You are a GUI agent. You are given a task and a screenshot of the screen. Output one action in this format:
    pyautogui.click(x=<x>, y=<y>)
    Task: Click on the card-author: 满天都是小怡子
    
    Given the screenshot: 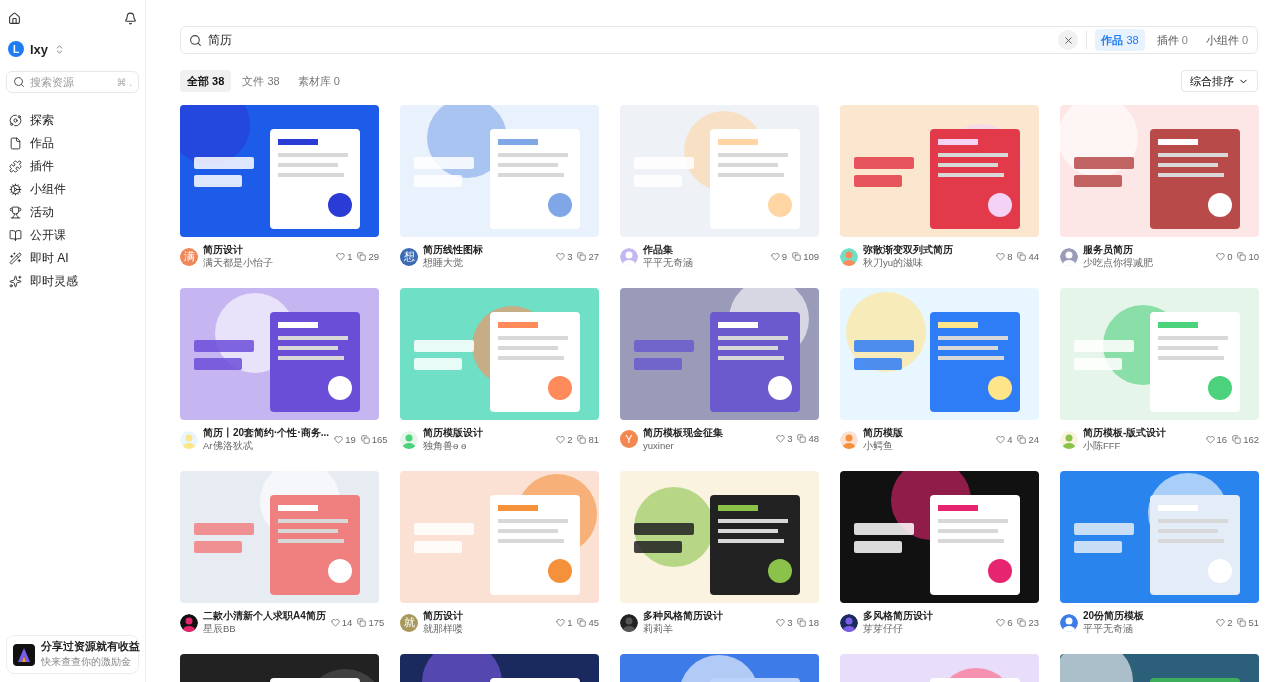 What is the action you would take?
    pyautogui.click(x=238, y=263)
    